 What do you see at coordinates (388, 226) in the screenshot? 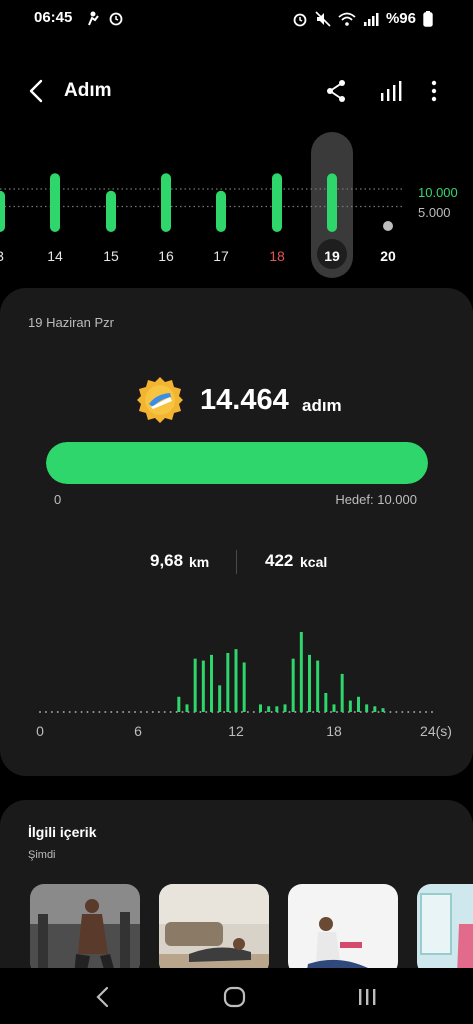
I see `day-empty-dot` at bounding box center [388, 226].